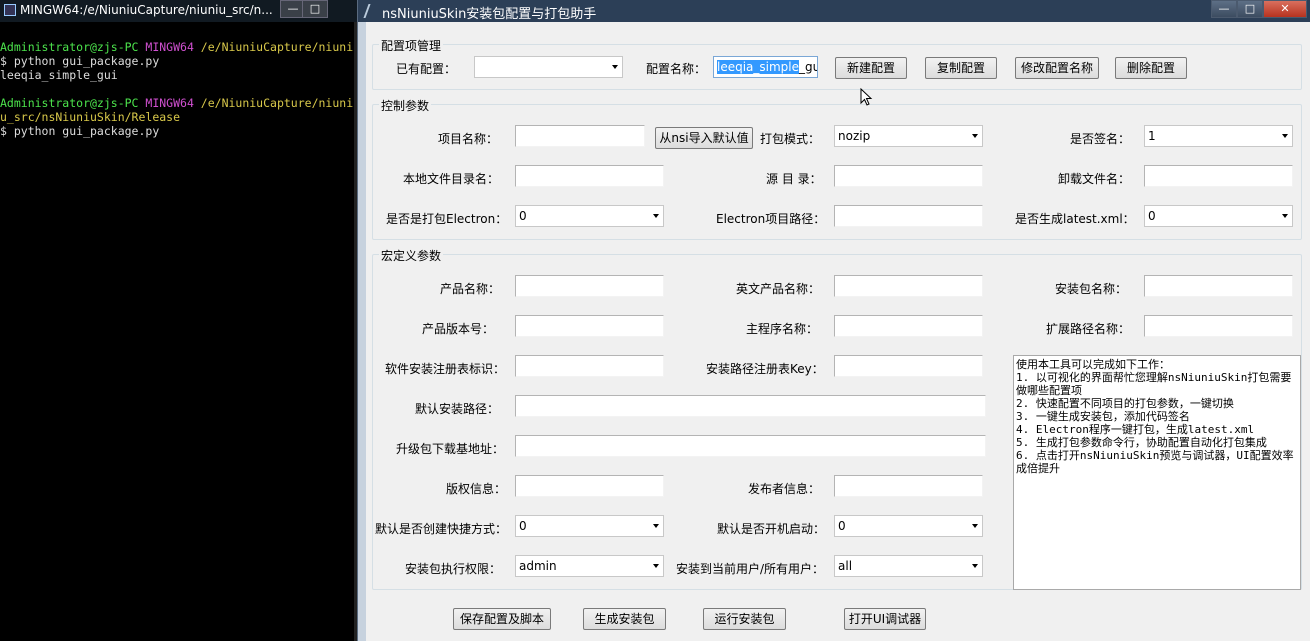  Describe the element at coordinates (315, 9) in the screenshot. I see `terminal-maximize-button: □` at that location.